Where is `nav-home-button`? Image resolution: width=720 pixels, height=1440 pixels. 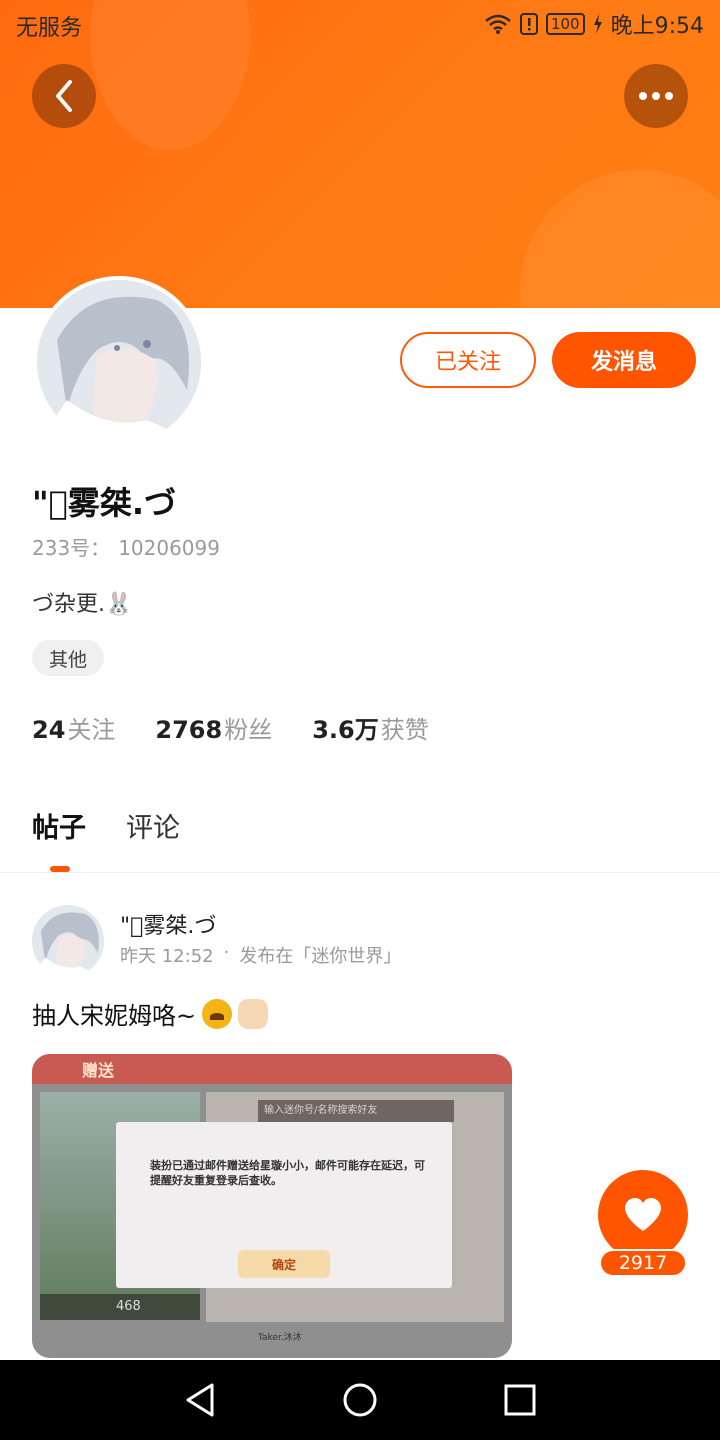
nav-home-button is located at coordinates (360, 1400).